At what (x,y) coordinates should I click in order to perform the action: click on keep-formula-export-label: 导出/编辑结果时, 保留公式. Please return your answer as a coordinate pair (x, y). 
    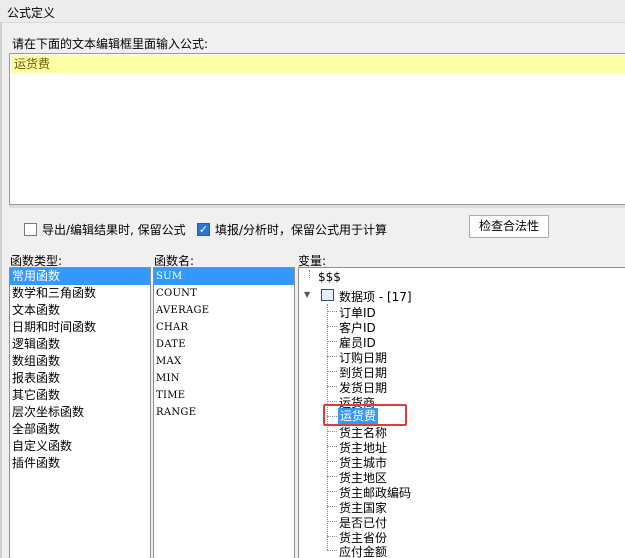
    Looking at the image, I should click on (114, 229).